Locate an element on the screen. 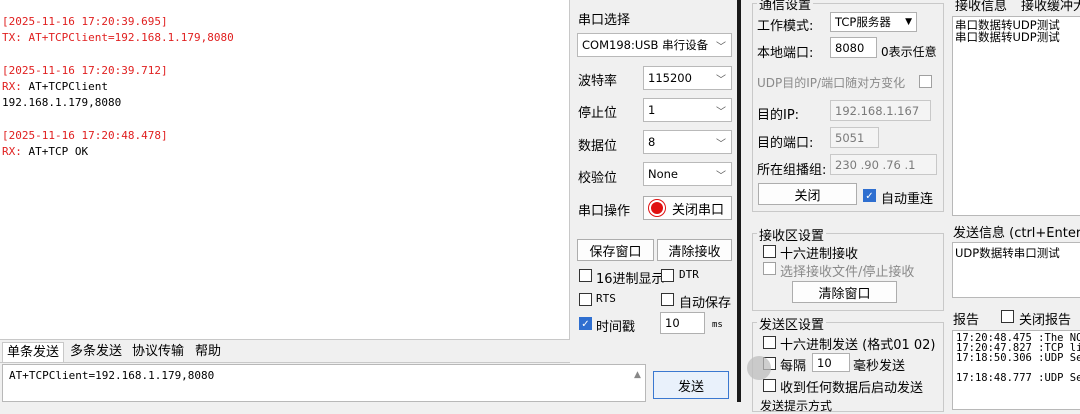 The width and height of the screenshot is (1080, 414). timestamp-checkbox: ✓ is located at coordinates (585, 323).